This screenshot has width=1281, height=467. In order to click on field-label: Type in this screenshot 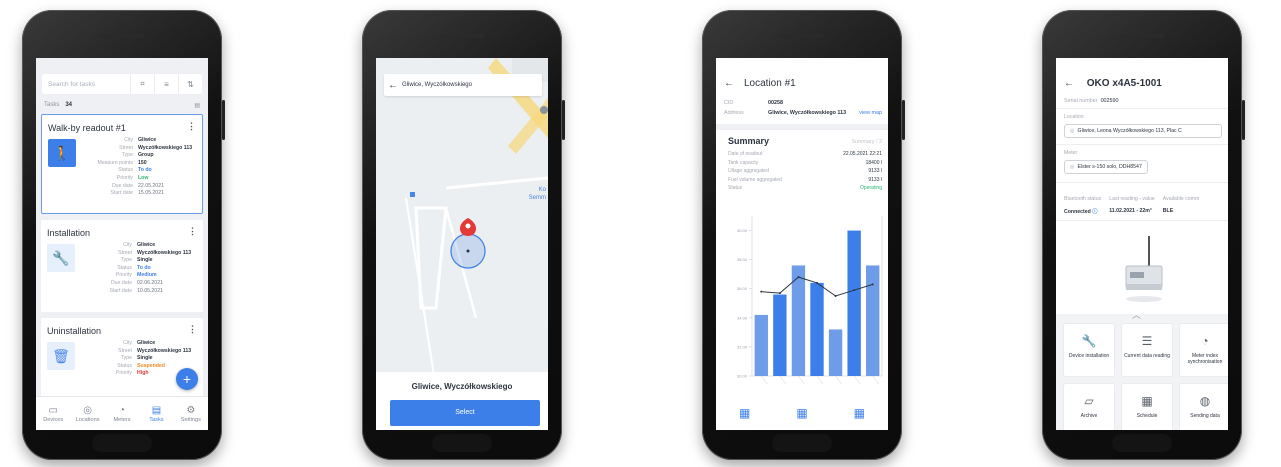, I will do `click(127, 155)`.